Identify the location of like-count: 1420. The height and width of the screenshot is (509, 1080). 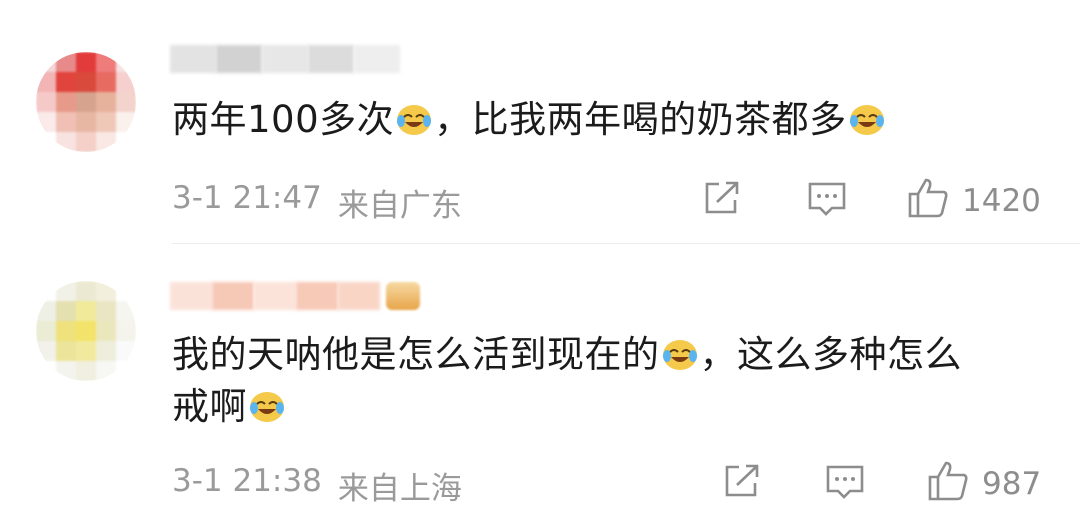
(1001, 201).